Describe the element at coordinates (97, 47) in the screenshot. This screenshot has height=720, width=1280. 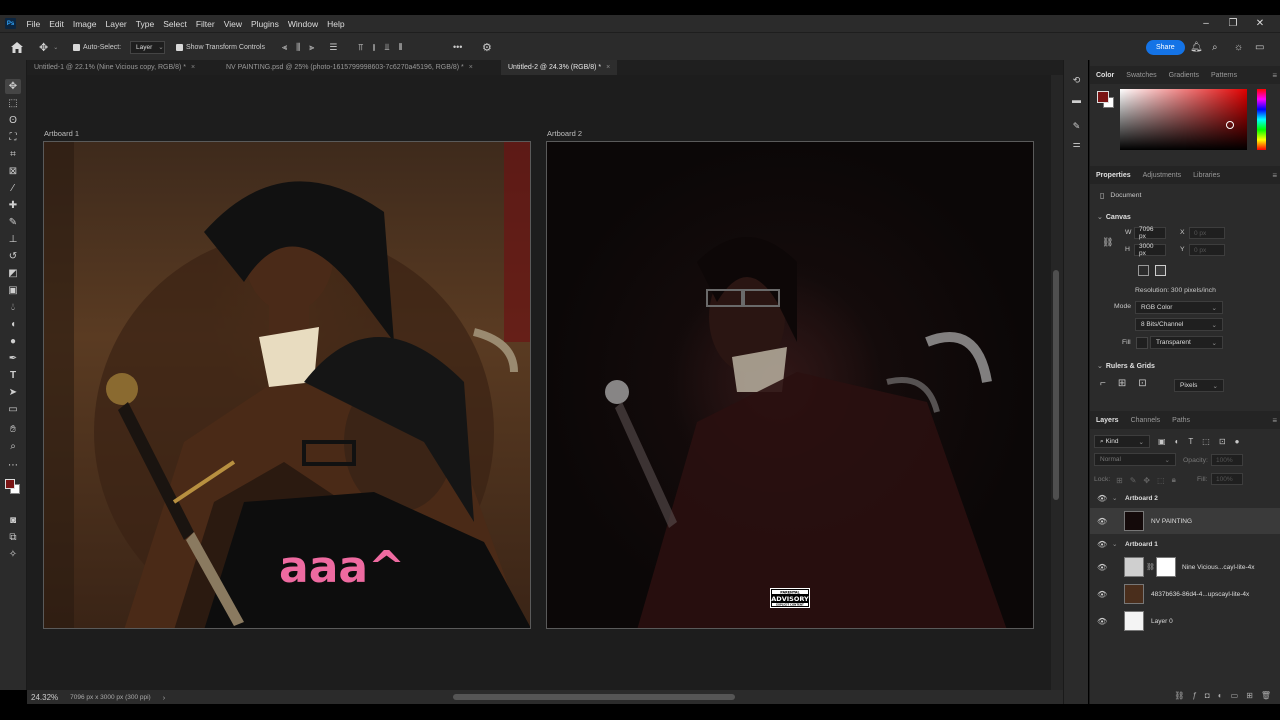
I see `auto-select-checkbox: Auto-Select:` at that location.